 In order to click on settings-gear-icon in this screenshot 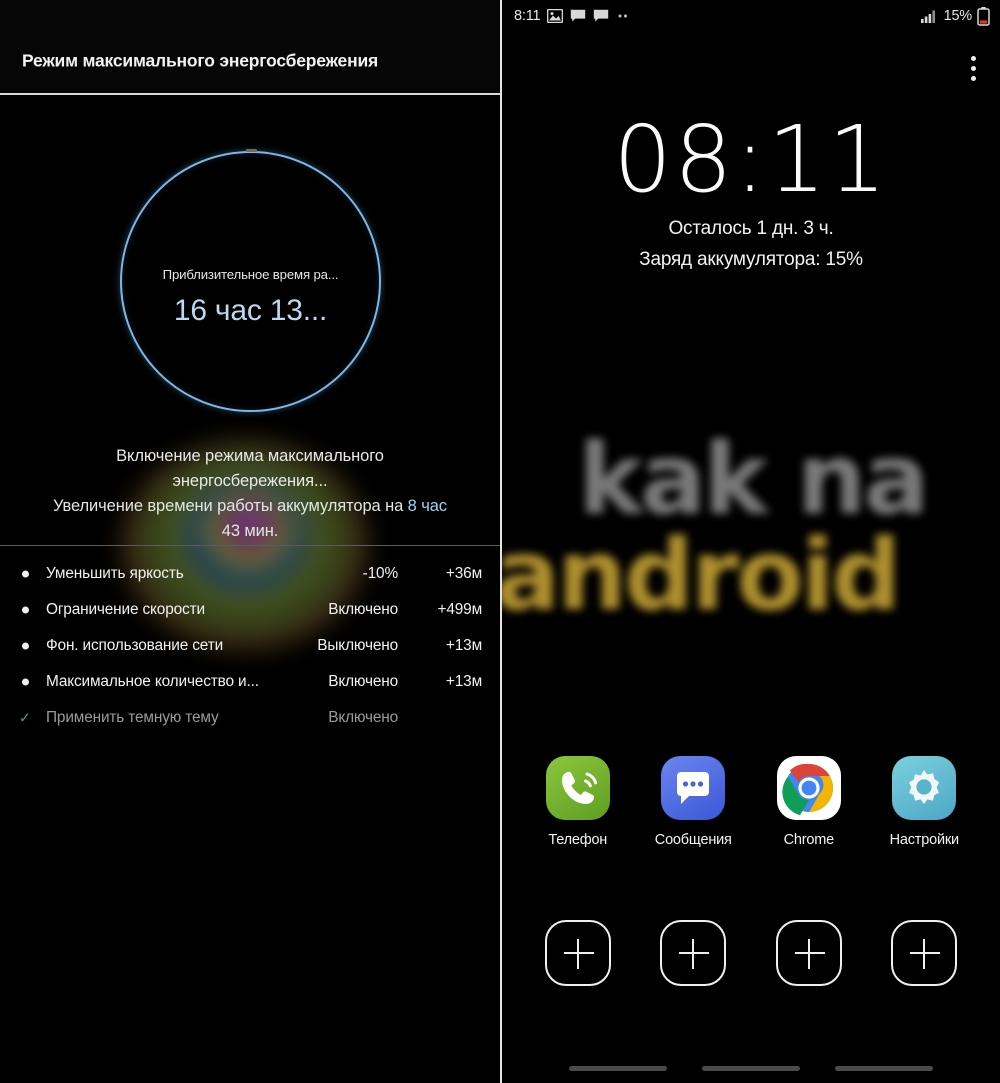, I will do `click(924, 788)`.